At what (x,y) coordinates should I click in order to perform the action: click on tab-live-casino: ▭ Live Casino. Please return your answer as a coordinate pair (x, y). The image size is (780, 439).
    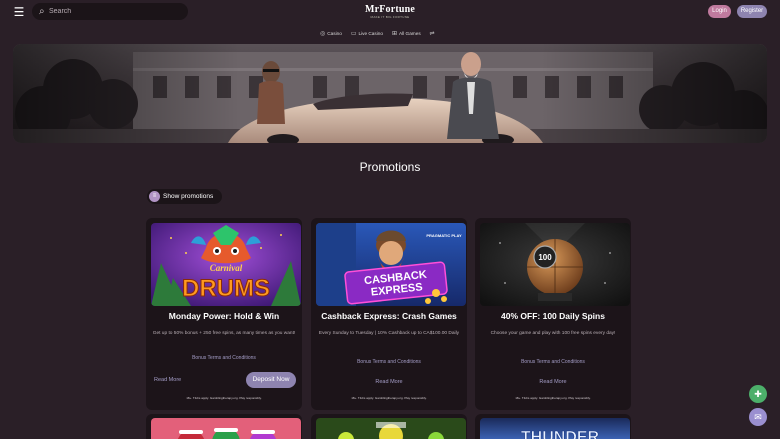
    Looking at the image, I should click on (367, 34).